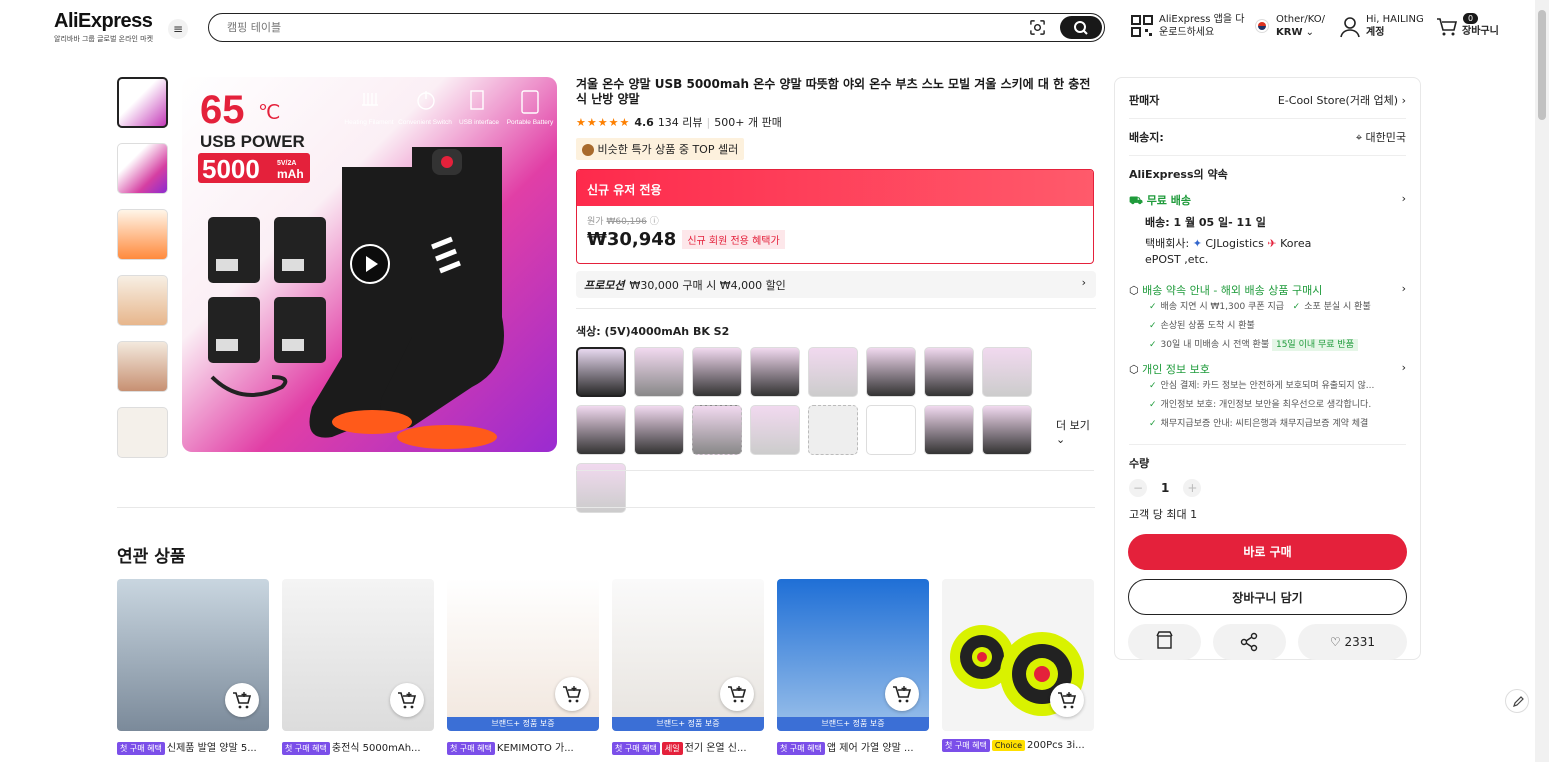 This screenshot has height=762, width=1549. I want to click on feature-portable-battery: Portable Battery, so click(530, 122).